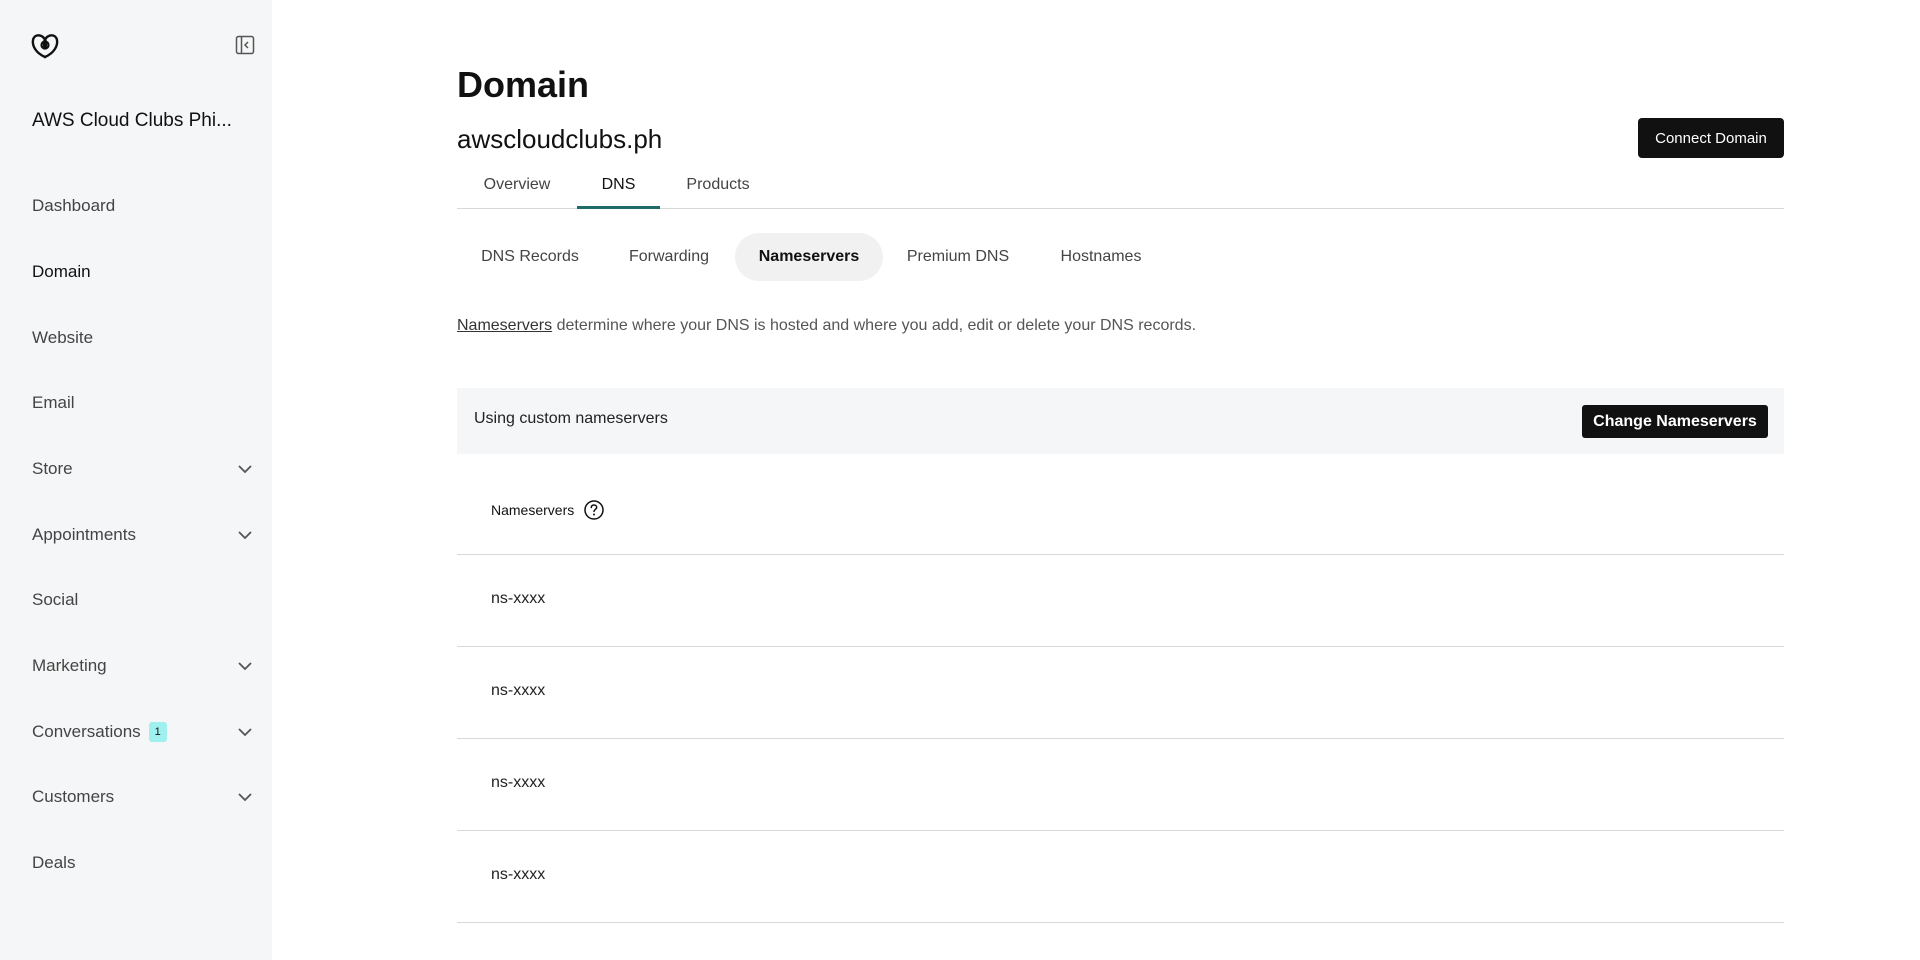 Image resolution: width=1920 pixels, height=960 pixels. Describe the element at coordinates (61, 271) in the screenshot. I see `sidebar-item-label: Domain` at that location.